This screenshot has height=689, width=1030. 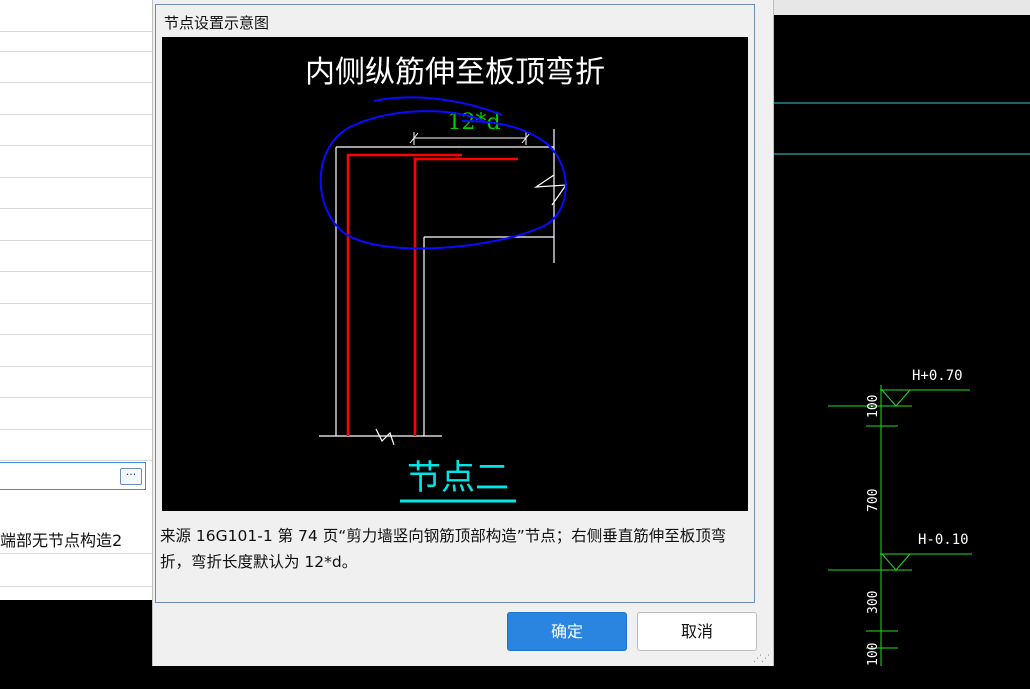 I want to click on rebar, so click(x=432, y=294).